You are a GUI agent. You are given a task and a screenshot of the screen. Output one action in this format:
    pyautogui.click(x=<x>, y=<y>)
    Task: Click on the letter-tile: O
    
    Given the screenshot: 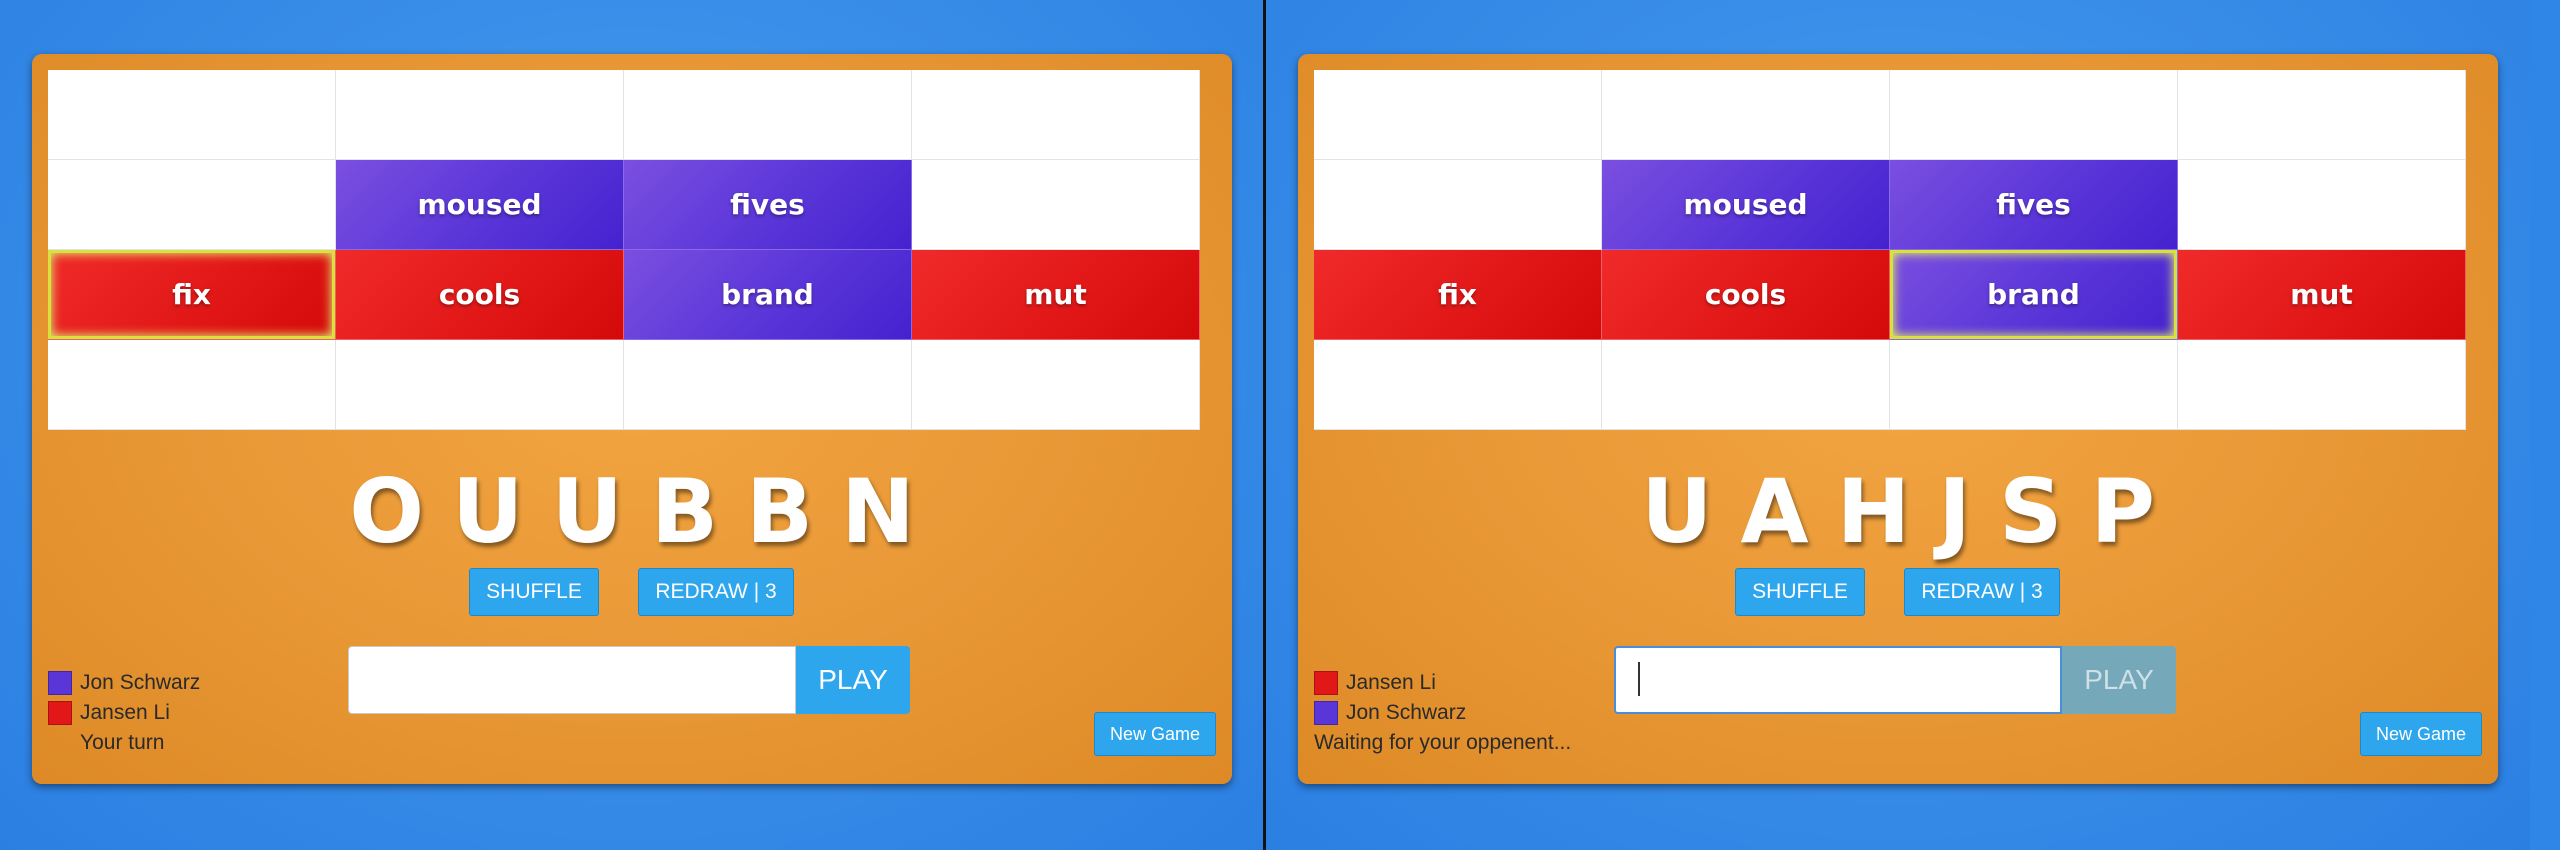 What is the action you would take?
    pyautogui.click(x=386, y=512)
    